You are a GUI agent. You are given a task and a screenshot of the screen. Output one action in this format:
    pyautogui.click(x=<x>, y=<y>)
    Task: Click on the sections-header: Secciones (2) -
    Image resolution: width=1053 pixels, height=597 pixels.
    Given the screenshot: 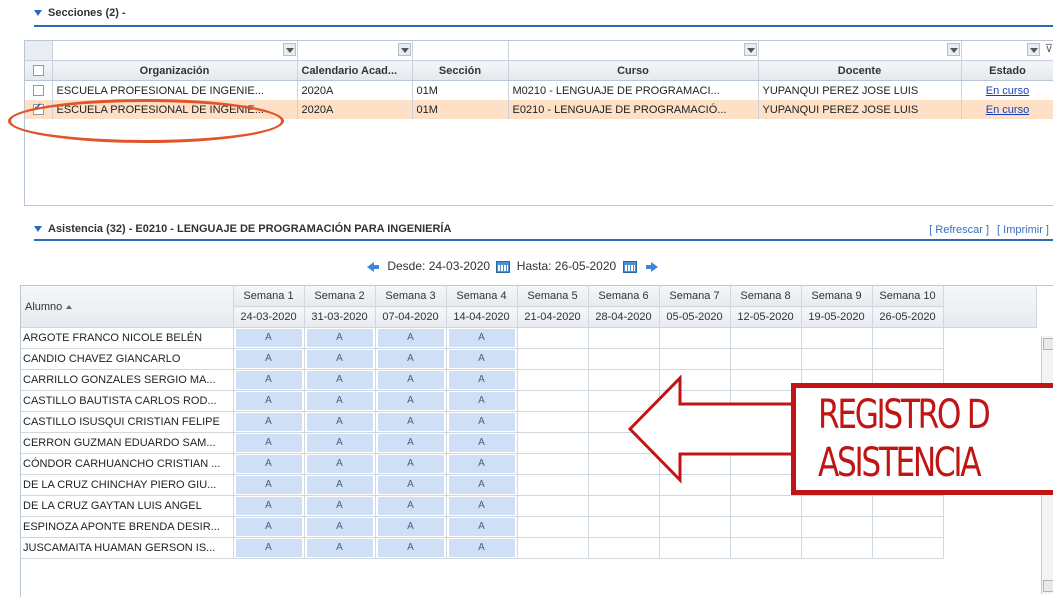 What is the action you would take?
    pyautogui.click(x=543, y=17)
    